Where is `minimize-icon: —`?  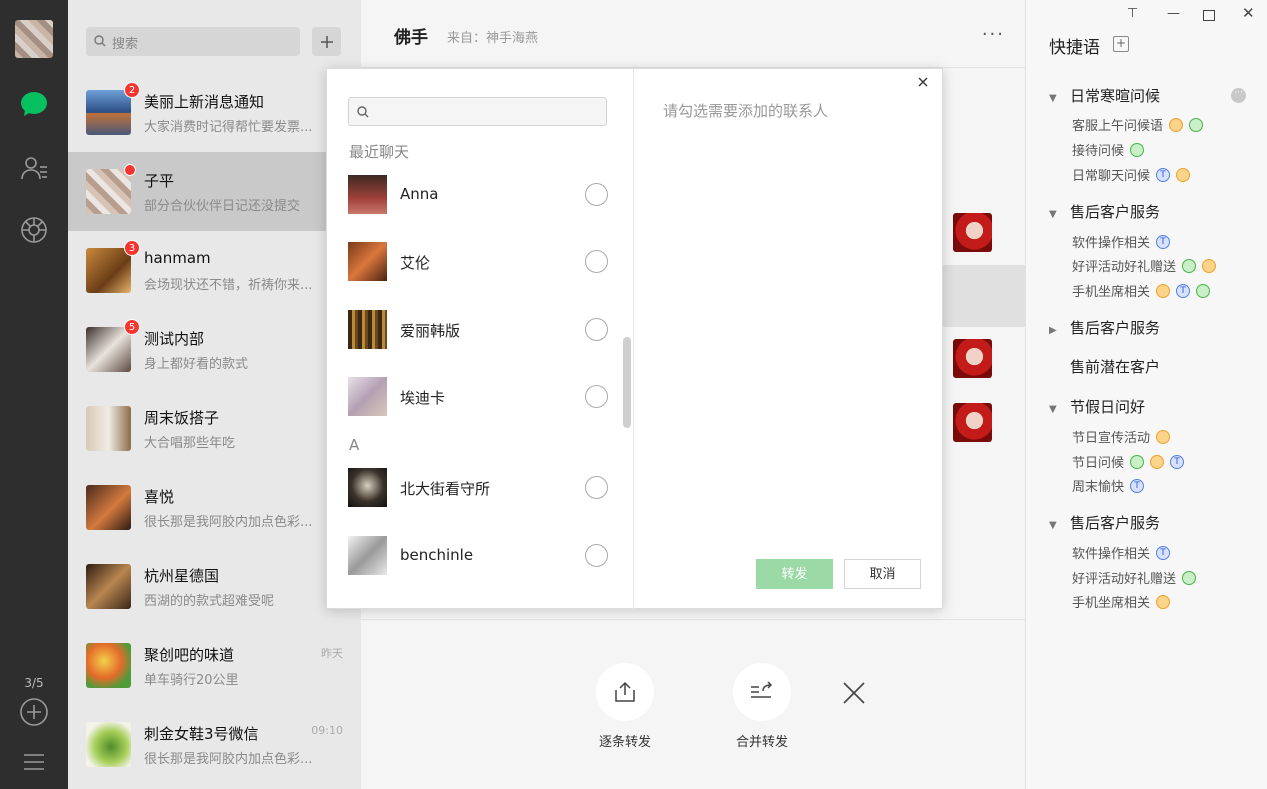 minimize-icon: — is located at coordinates (1173, 13).